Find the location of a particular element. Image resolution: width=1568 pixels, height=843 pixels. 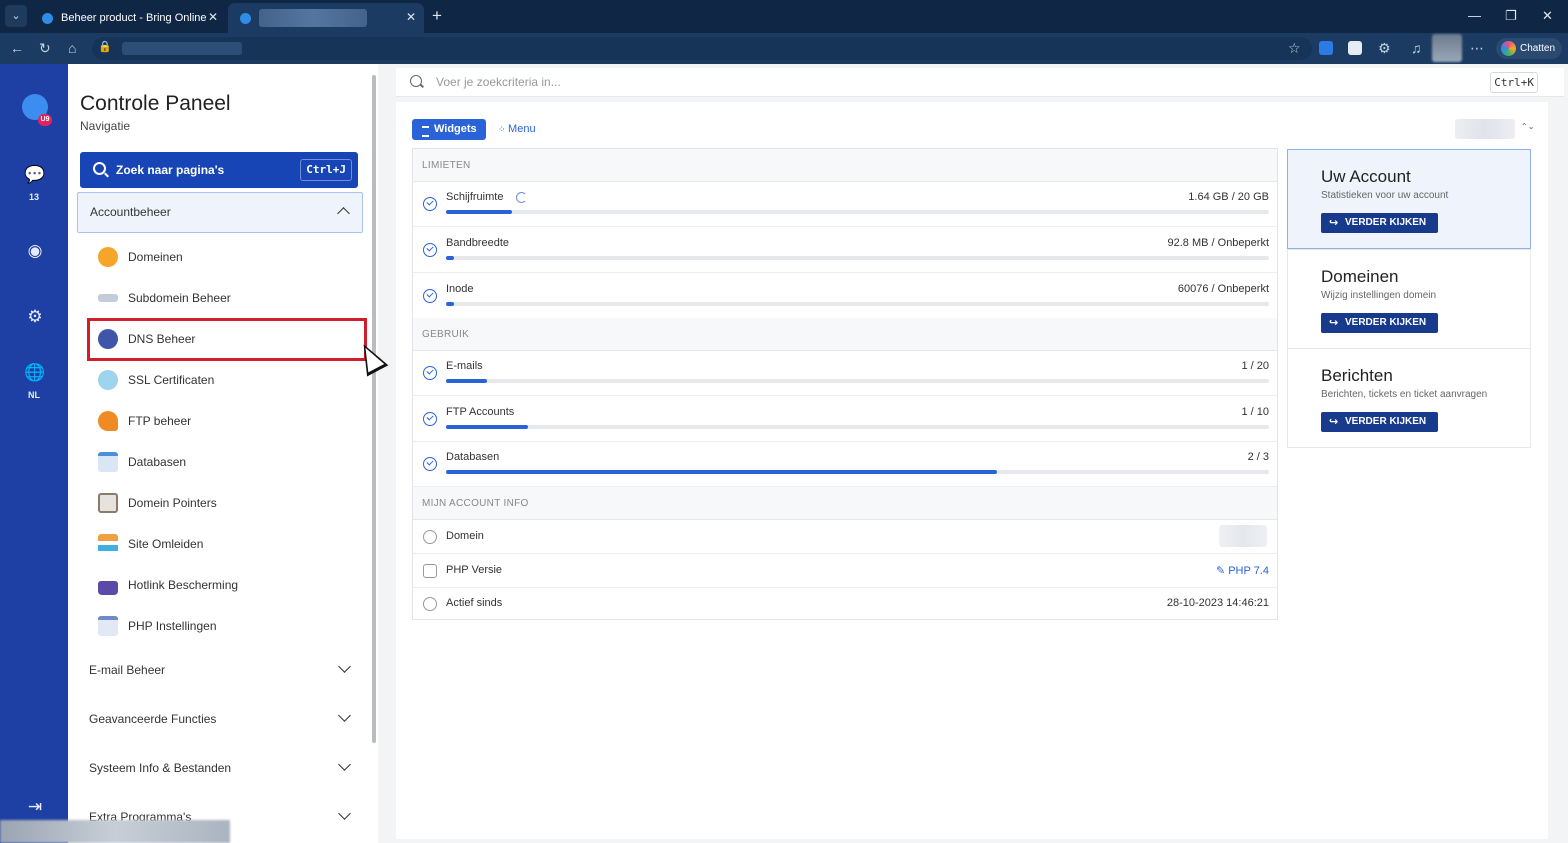

subdomain-icon is located at coordinates (108, 298).